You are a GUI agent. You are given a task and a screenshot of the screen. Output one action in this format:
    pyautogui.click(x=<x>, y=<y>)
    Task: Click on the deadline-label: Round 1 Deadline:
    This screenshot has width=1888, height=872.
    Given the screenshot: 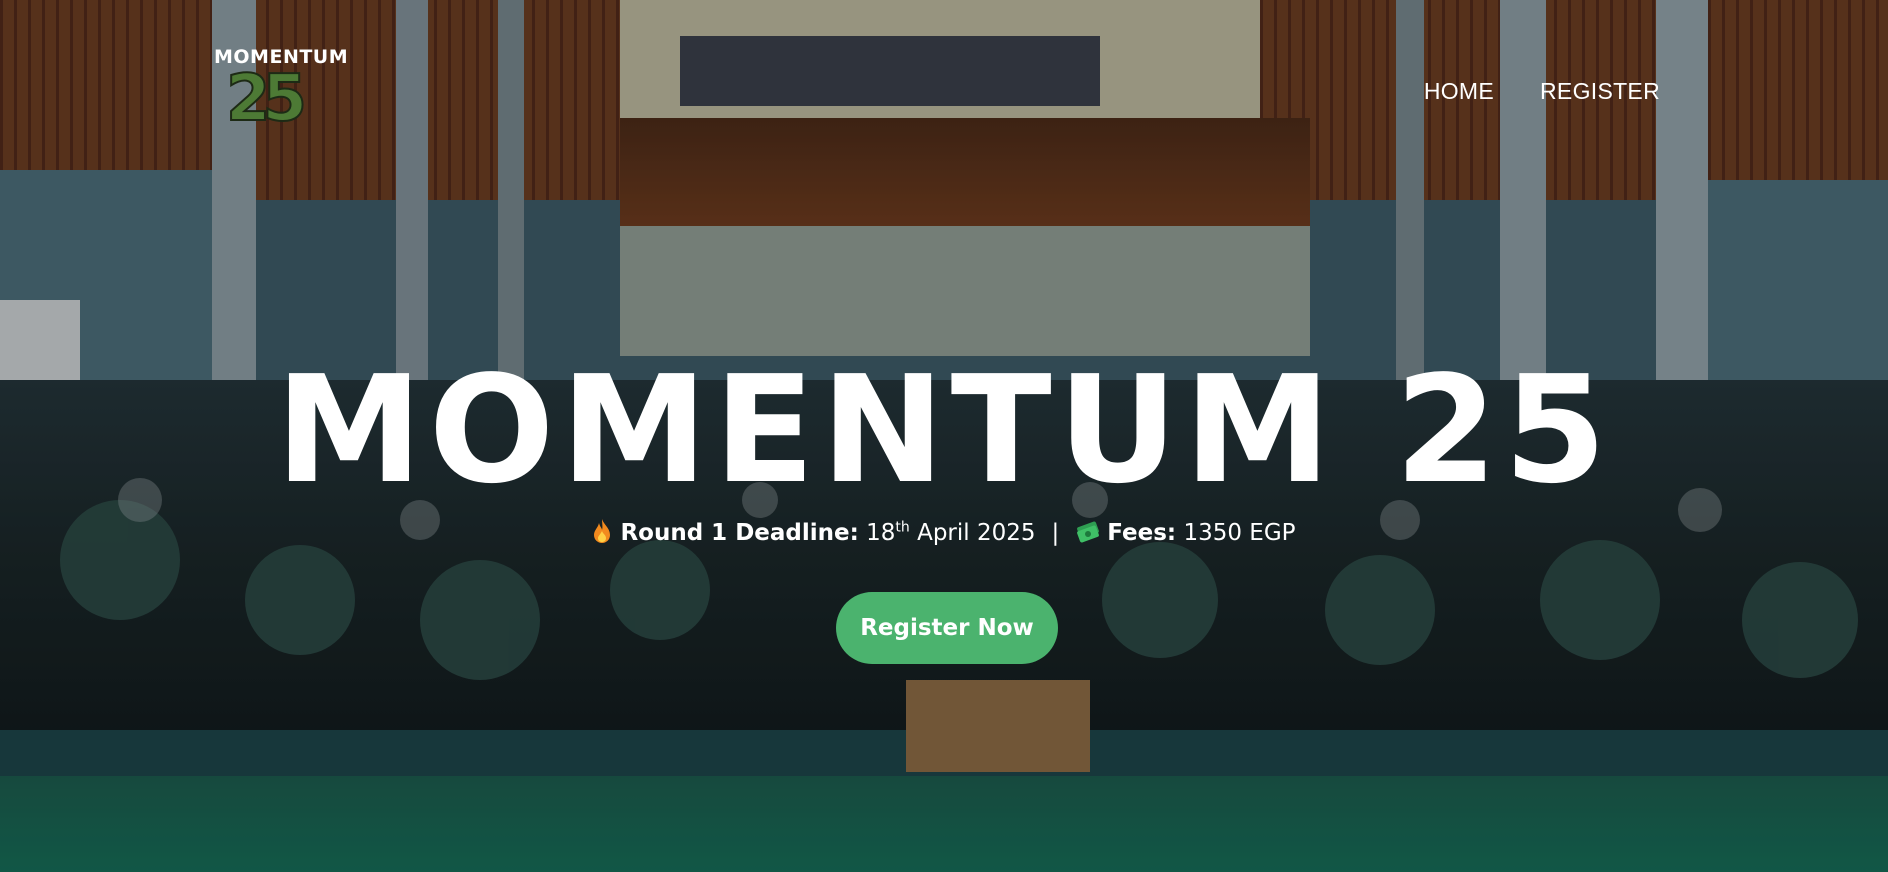 What is the action you would take?
    pyautogui.click(x=739, y=533)
    